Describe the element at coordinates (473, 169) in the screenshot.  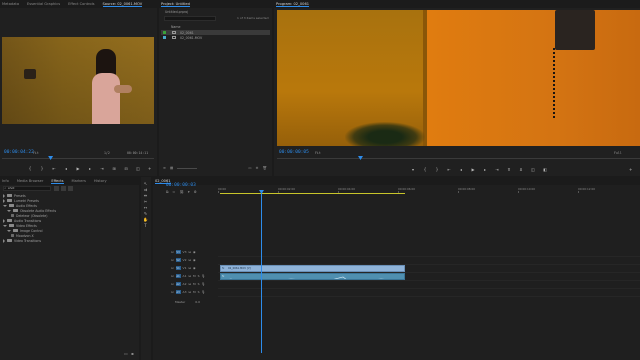
I see `play-icon: ▶` at that location.